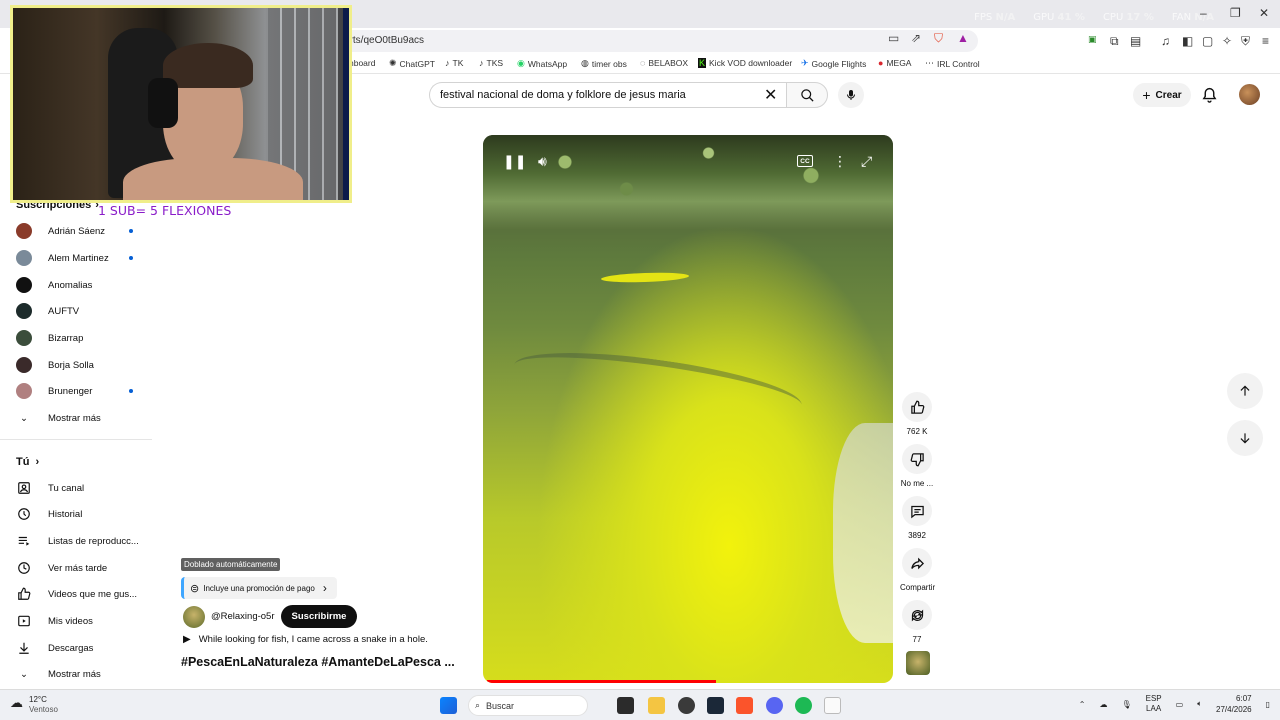 The image size is (1280, 720). What do you see at coordinates (83, 338) in the screenshot?
I see `sidebar-subscription-bizarrap: Bizarrap` at bounding box center [83, 338].